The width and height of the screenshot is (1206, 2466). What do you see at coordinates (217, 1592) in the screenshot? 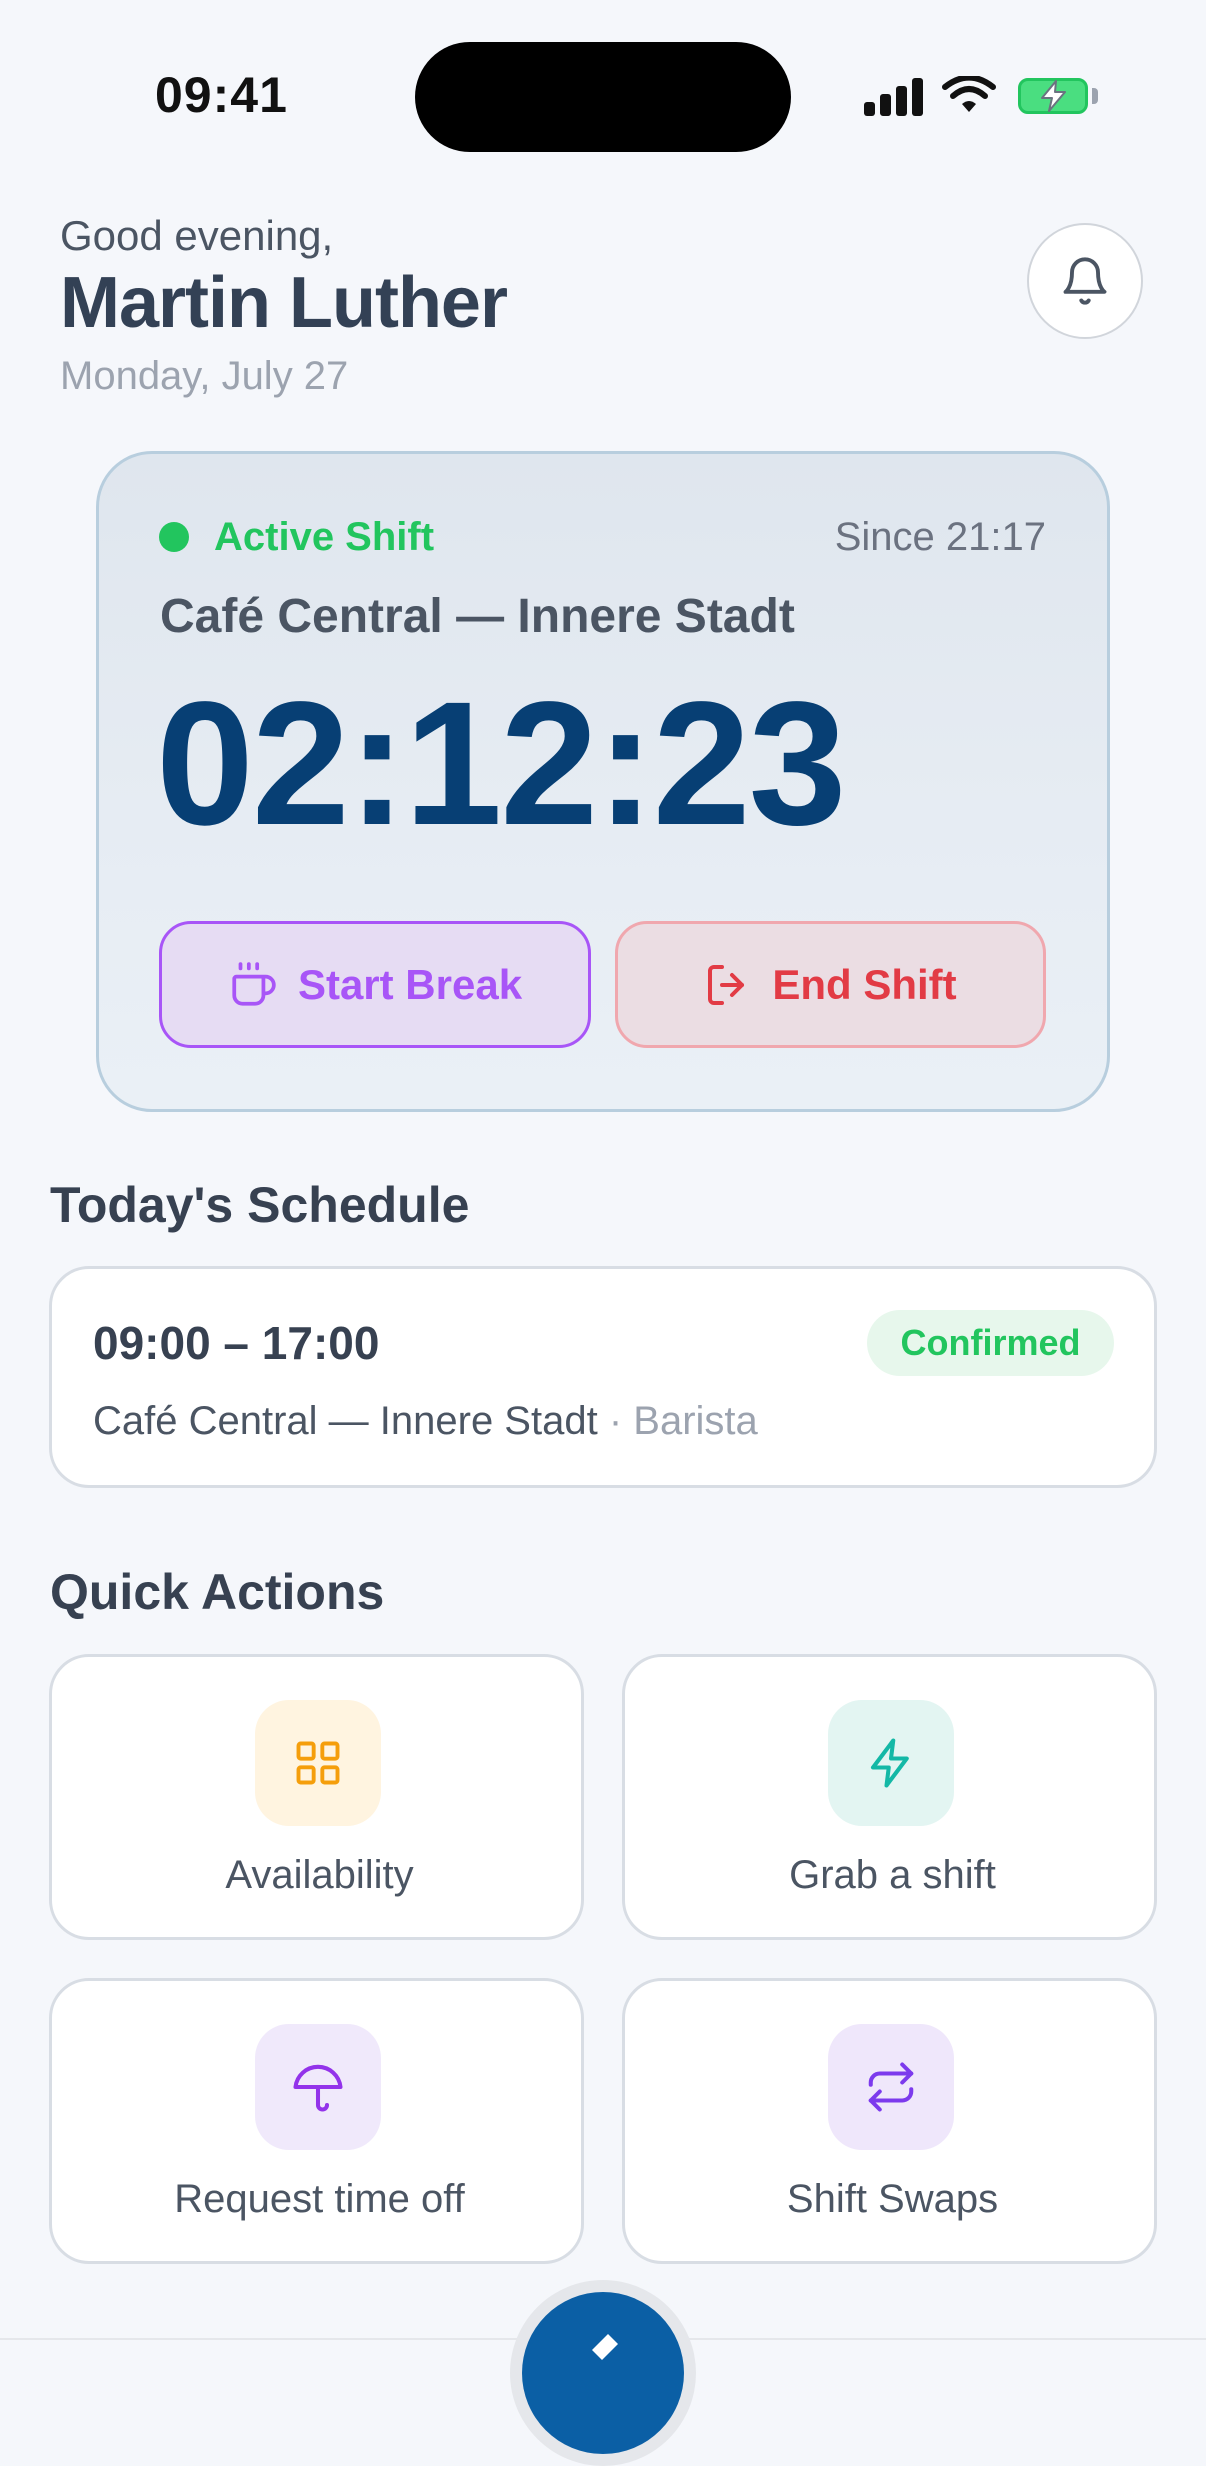
I see `quick-actions-title: Quick Actions` at bounding box center [217, 1592].